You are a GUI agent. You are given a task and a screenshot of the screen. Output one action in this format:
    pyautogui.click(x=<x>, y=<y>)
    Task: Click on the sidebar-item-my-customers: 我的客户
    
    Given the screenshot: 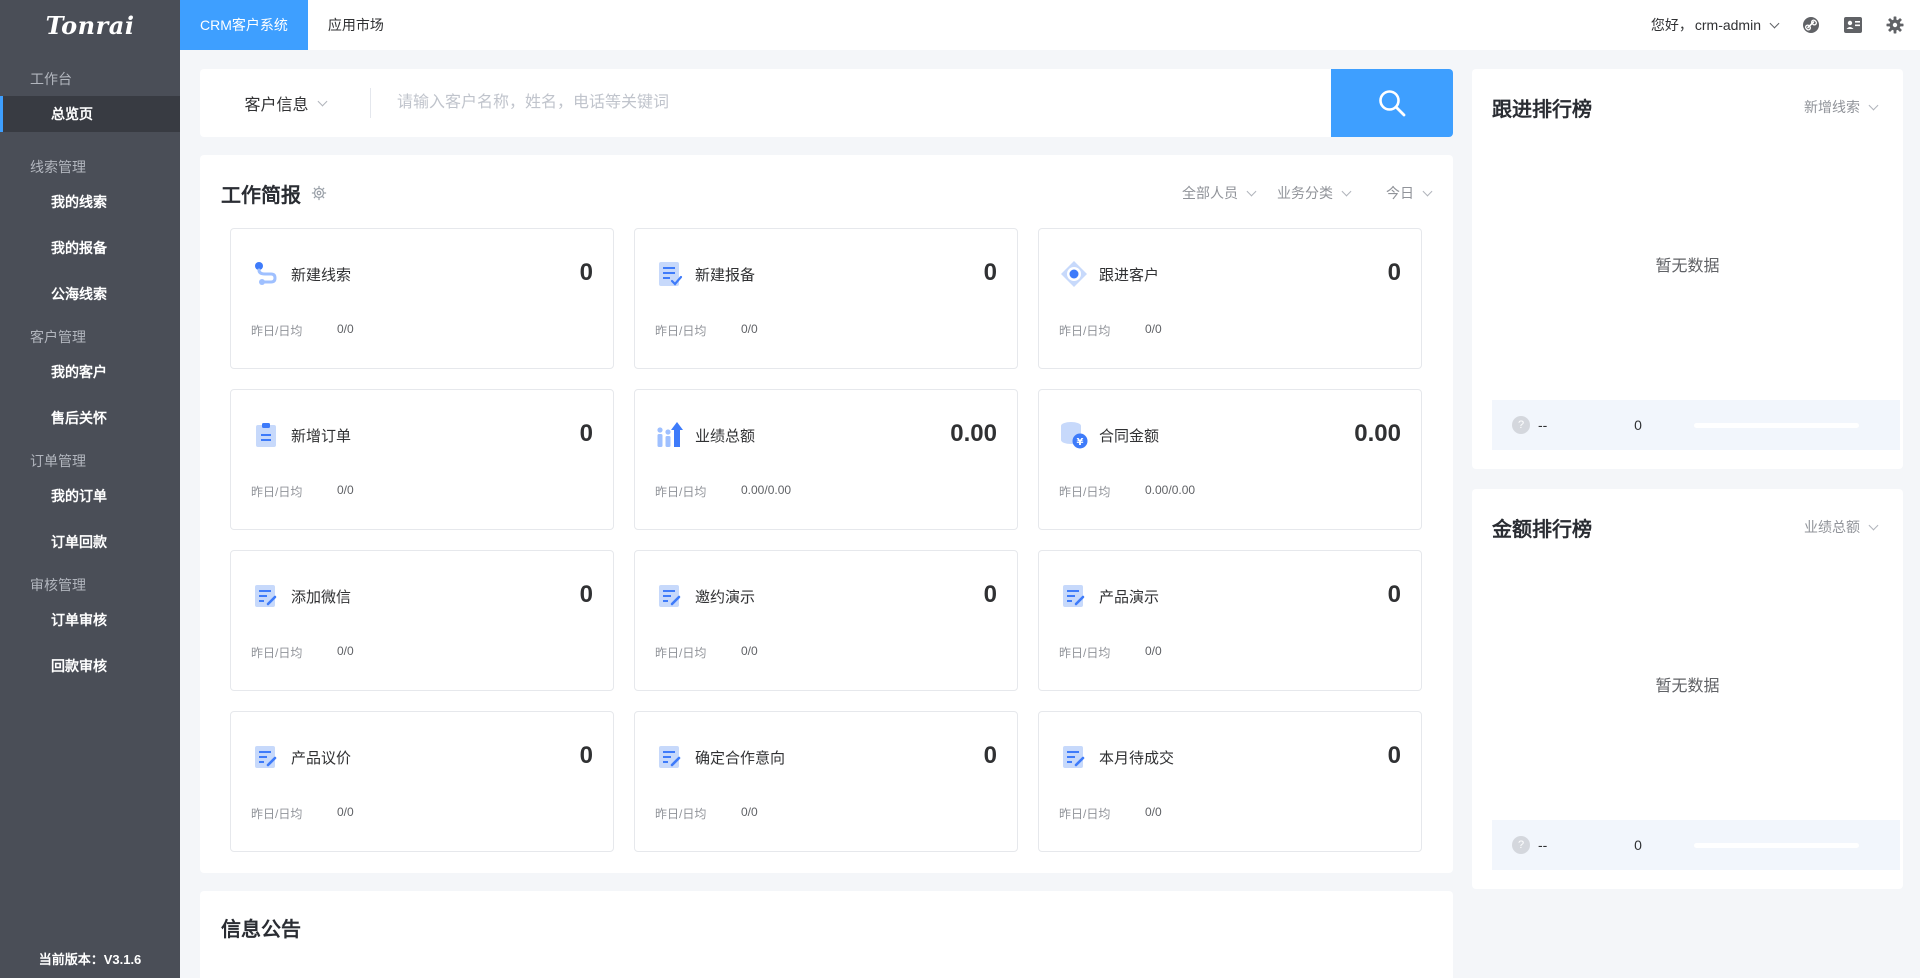 What is the action you would take?
    pyautogui.click(x=90, y=372)
    